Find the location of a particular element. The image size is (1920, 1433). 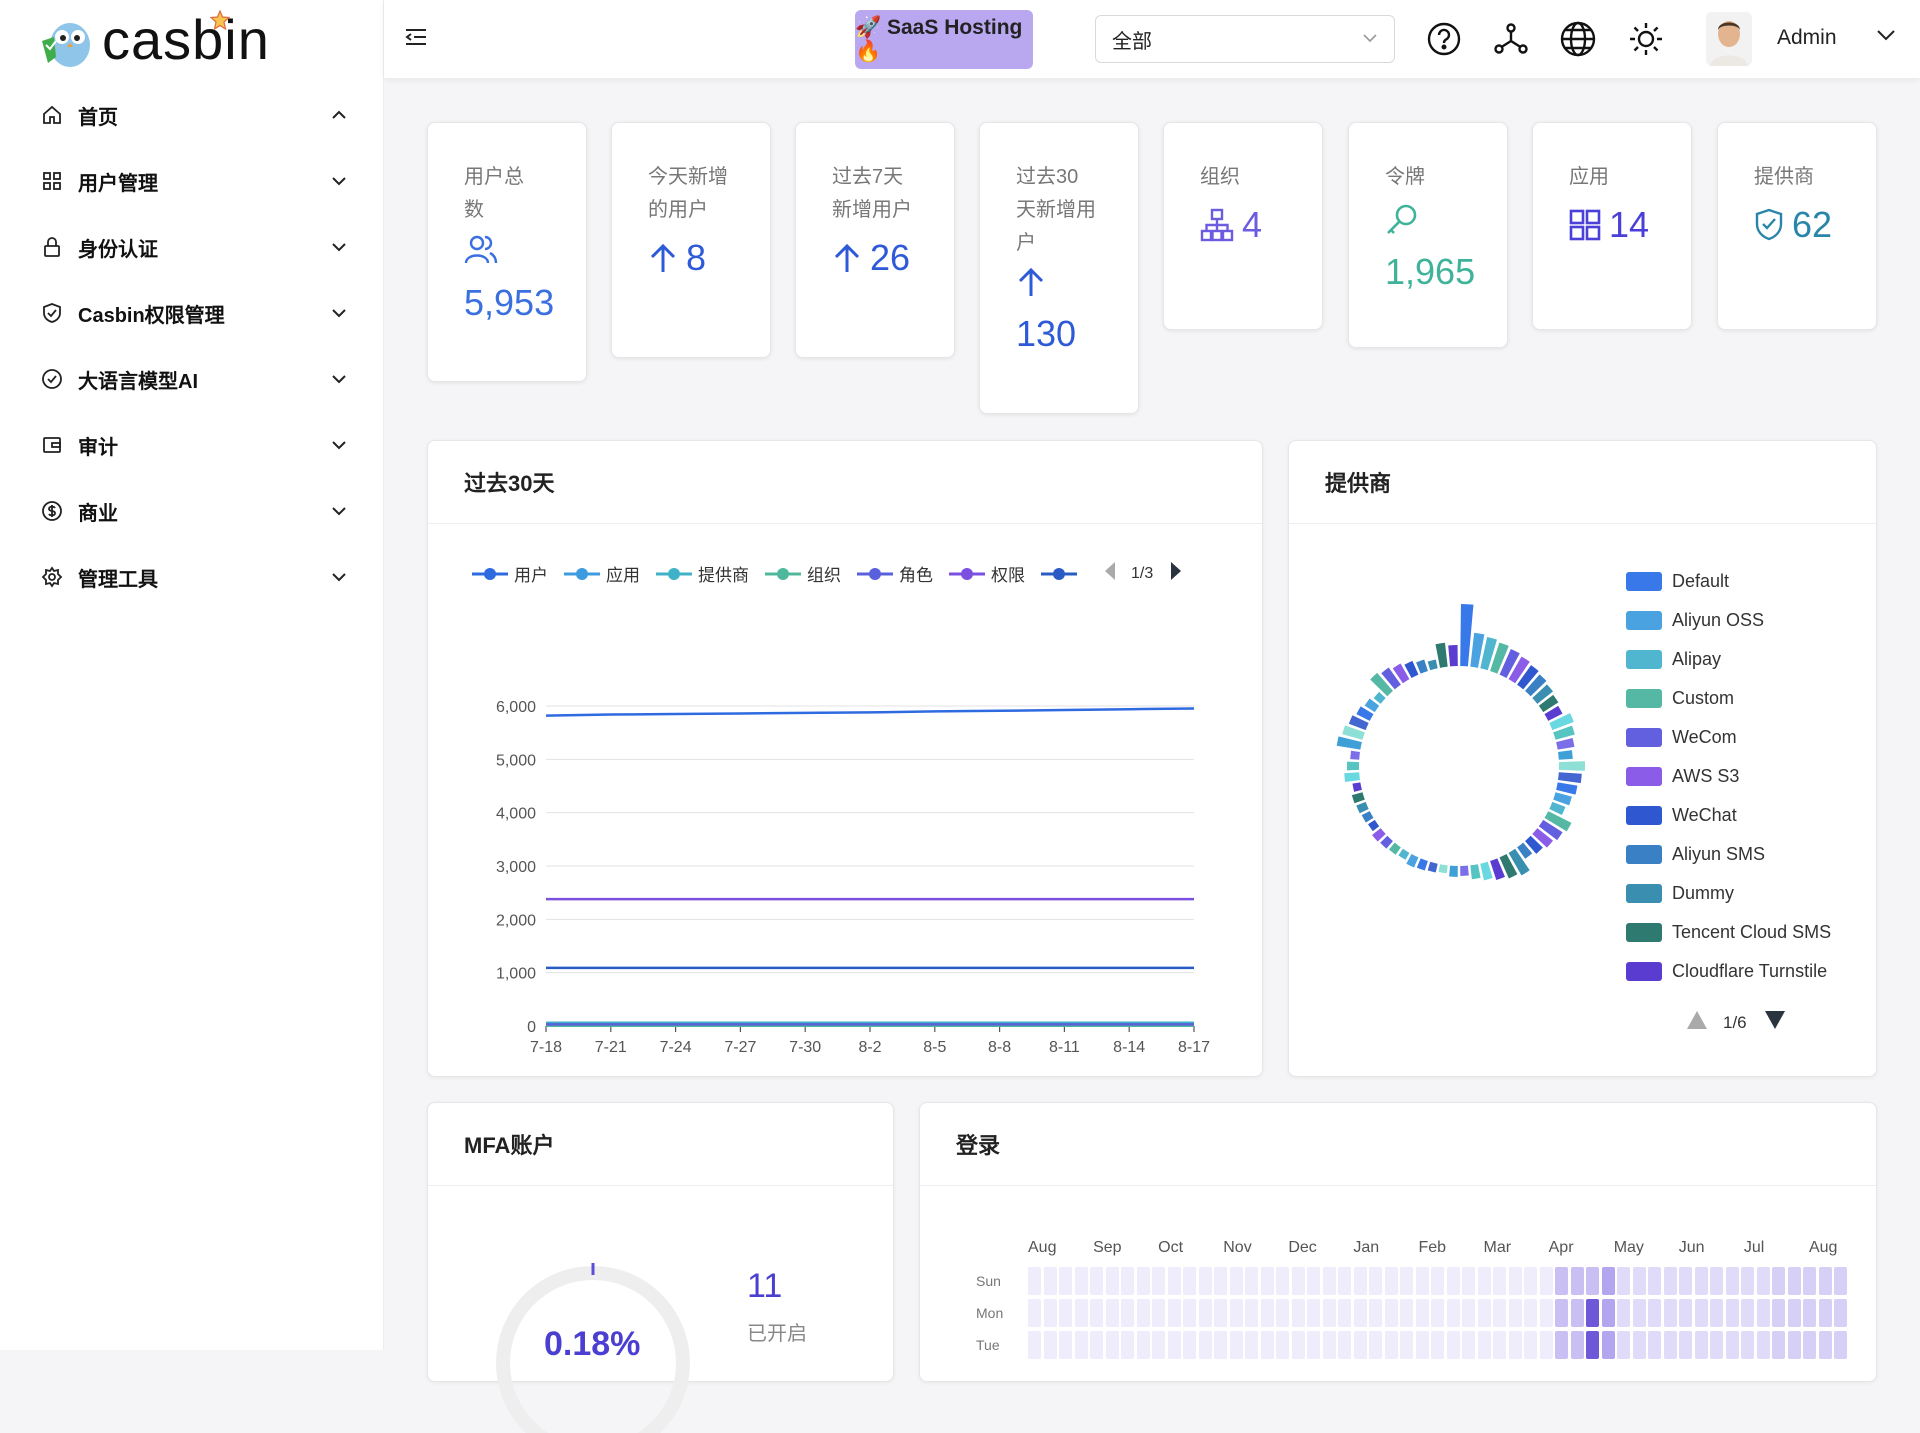

legend-item-apps: 应用 is located at coordinates (602, 573).